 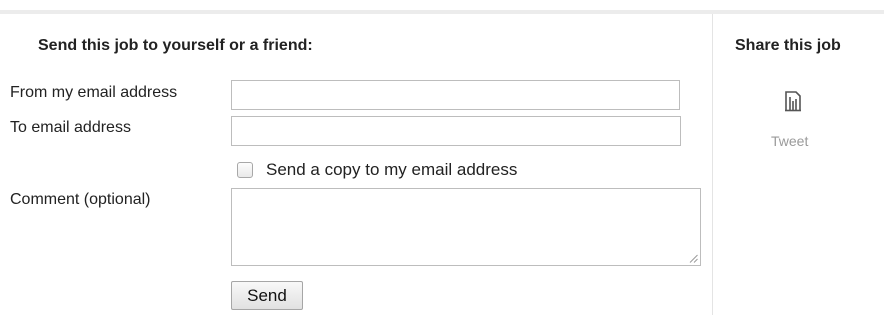 What do you see at coordinates (94, 92) in the screenshot?
I see `from-email-label: From my email address` at bounding box center [94, 92].